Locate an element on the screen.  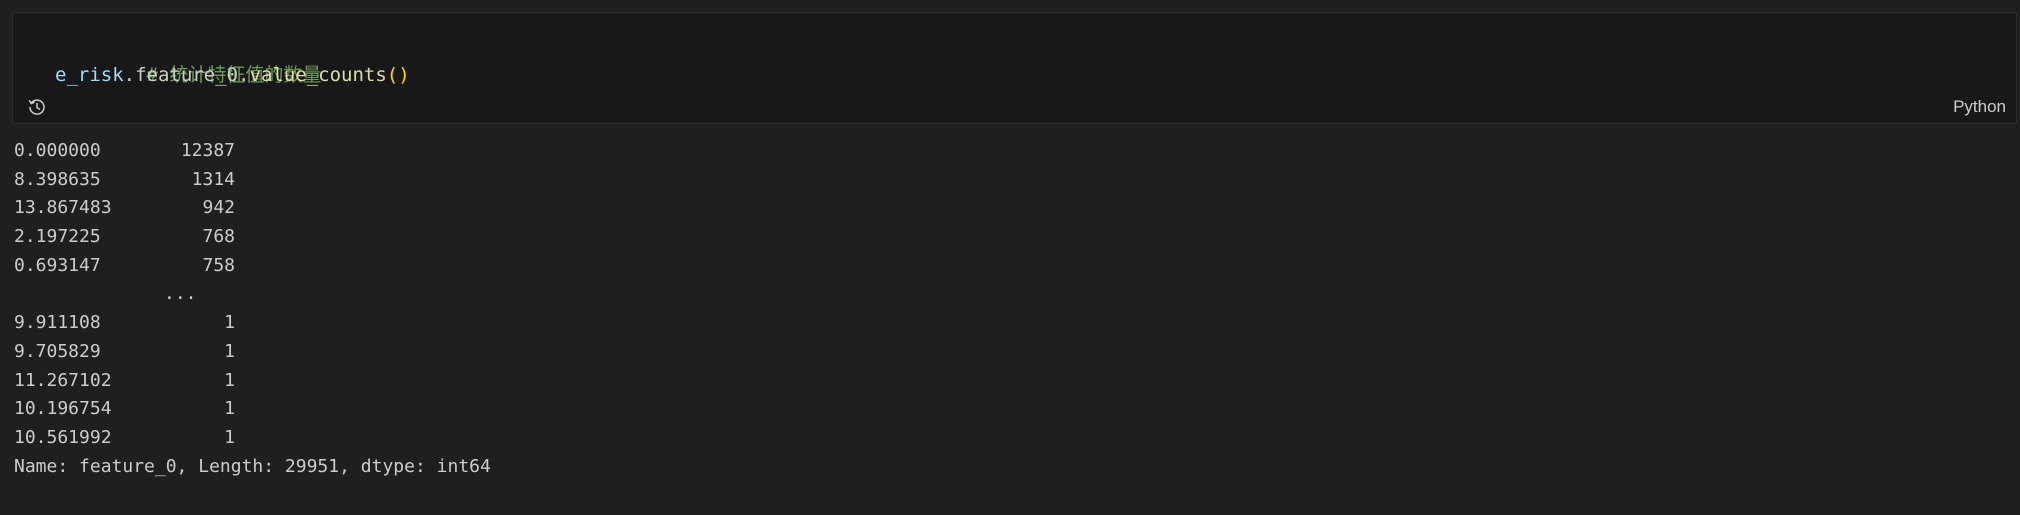
output-index: 13.867483 is located at coordinates (63, 208).